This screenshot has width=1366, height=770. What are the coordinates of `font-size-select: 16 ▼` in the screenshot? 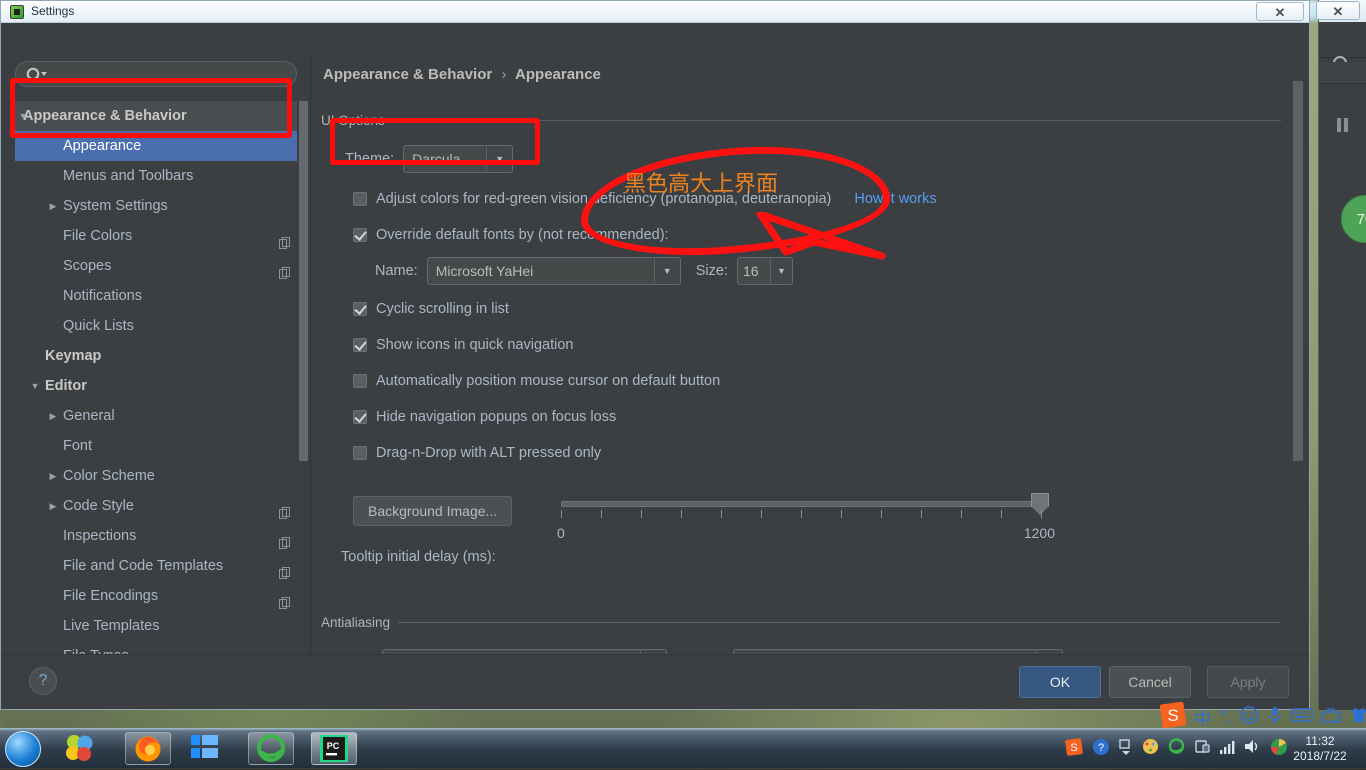 It's located at (765, 271).